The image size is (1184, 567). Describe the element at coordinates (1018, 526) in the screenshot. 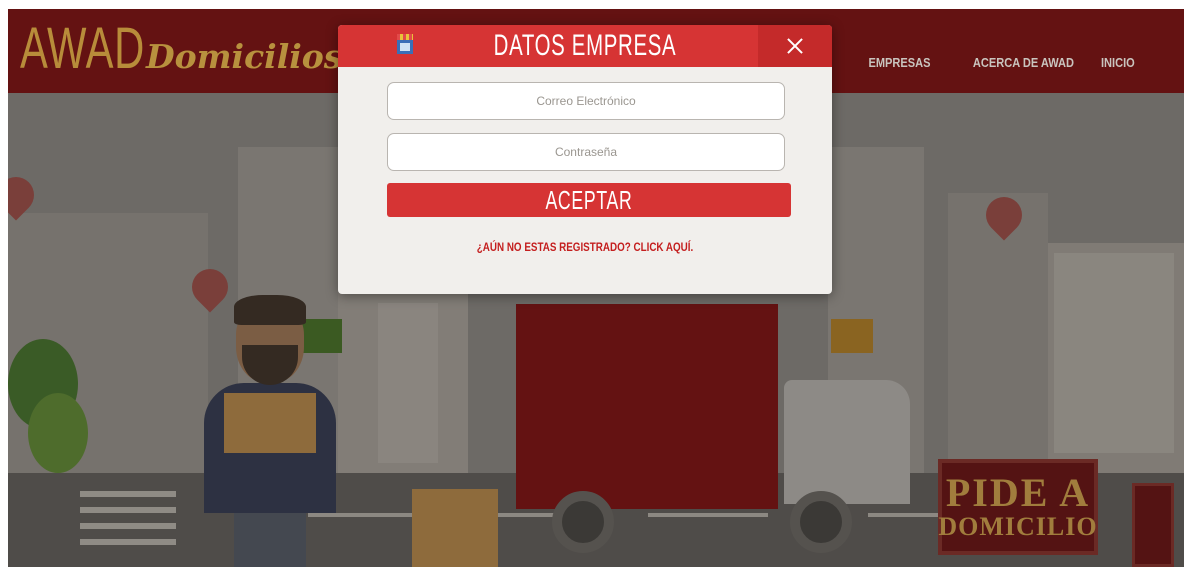

I see `sign-line-2: DOMICILIO` at that location.